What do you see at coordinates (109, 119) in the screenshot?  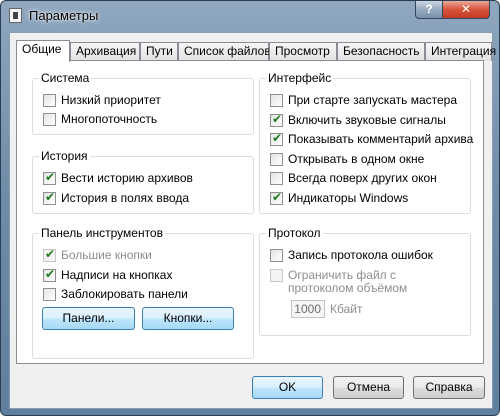 I see `checkbox-label: Многопоточность` at bounding box center [109, 119].